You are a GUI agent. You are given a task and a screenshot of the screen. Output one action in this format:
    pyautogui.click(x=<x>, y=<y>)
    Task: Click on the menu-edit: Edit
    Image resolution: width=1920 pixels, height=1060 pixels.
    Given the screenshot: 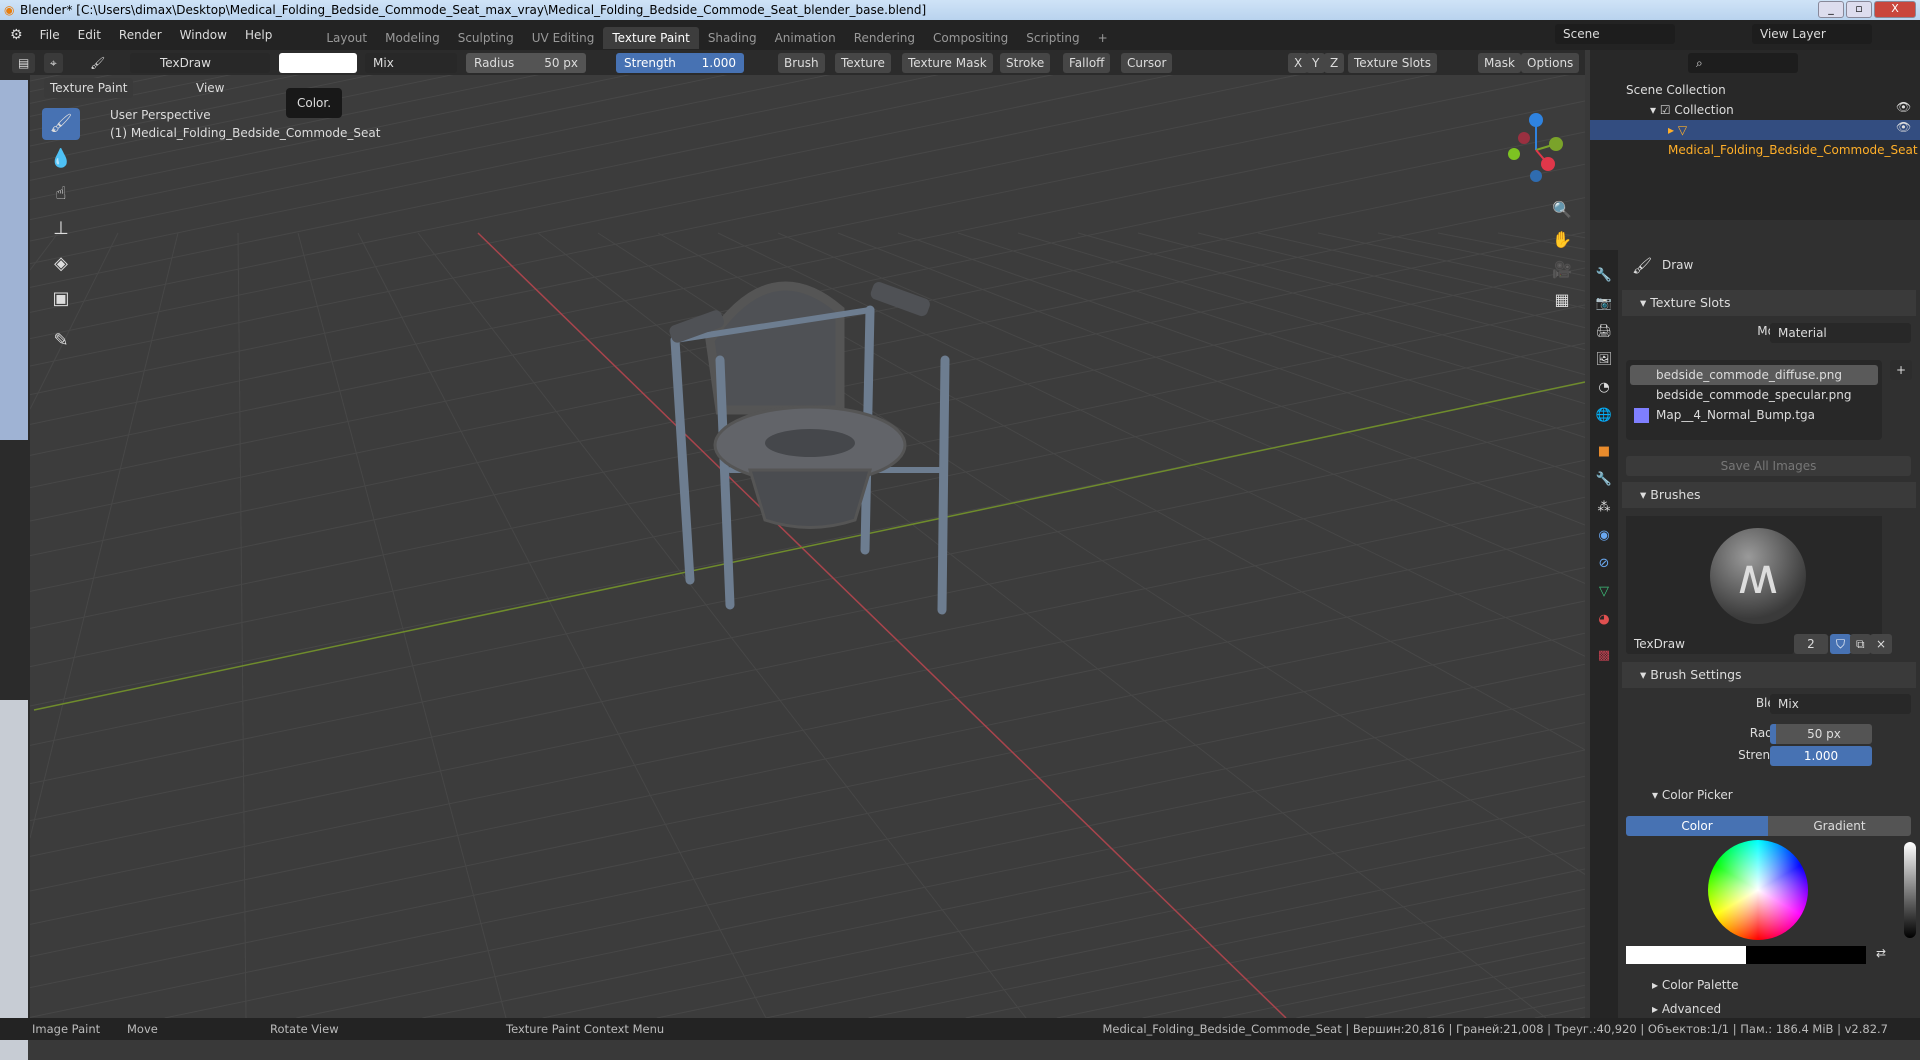 What is the action you would take?
    pyautogui.click(x=89, y=35)
    